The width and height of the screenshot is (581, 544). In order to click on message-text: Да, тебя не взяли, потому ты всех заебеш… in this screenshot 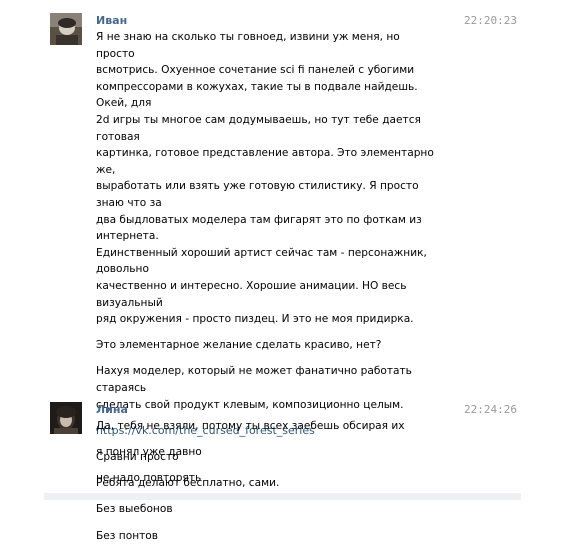, I will do `click(250, 426)`.